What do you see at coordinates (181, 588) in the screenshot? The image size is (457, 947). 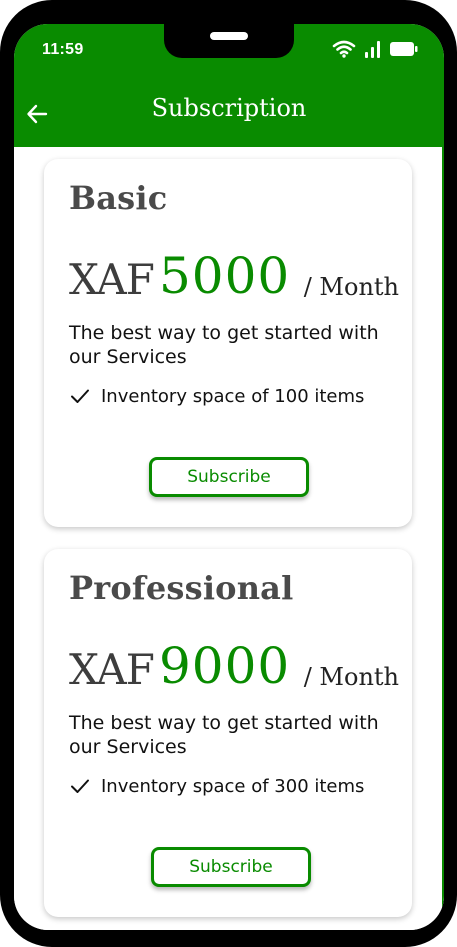 I see `plan-name: Professional` at bounding box center [181, 588].